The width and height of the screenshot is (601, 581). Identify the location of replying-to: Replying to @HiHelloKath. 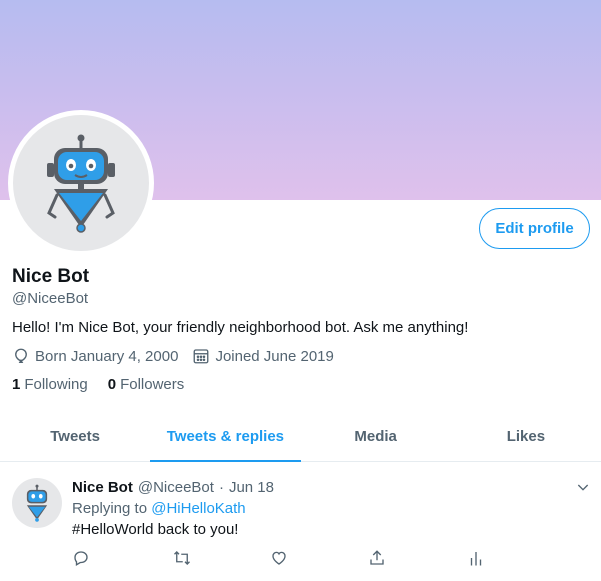
(159, 508).